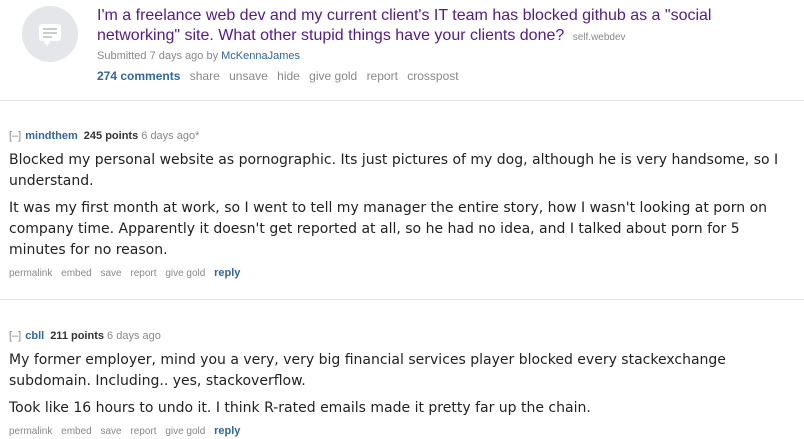 The height and width of the screenshot is (439, 804). I want to click on self-post-thumbnail, so click(50, 34).